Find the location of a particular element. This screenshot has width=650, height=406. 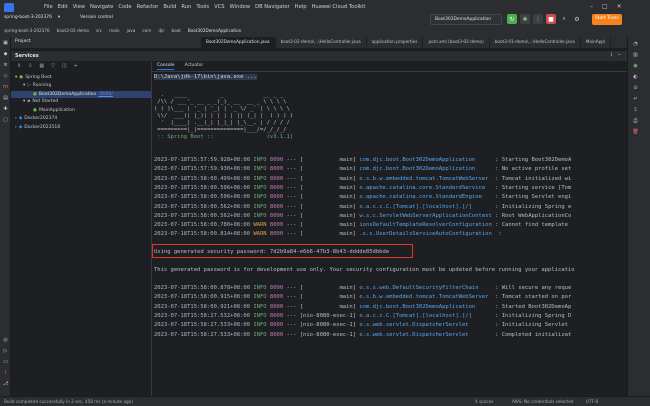

crumb-module: boot3-02-demo is located at coordinates (73, 30).